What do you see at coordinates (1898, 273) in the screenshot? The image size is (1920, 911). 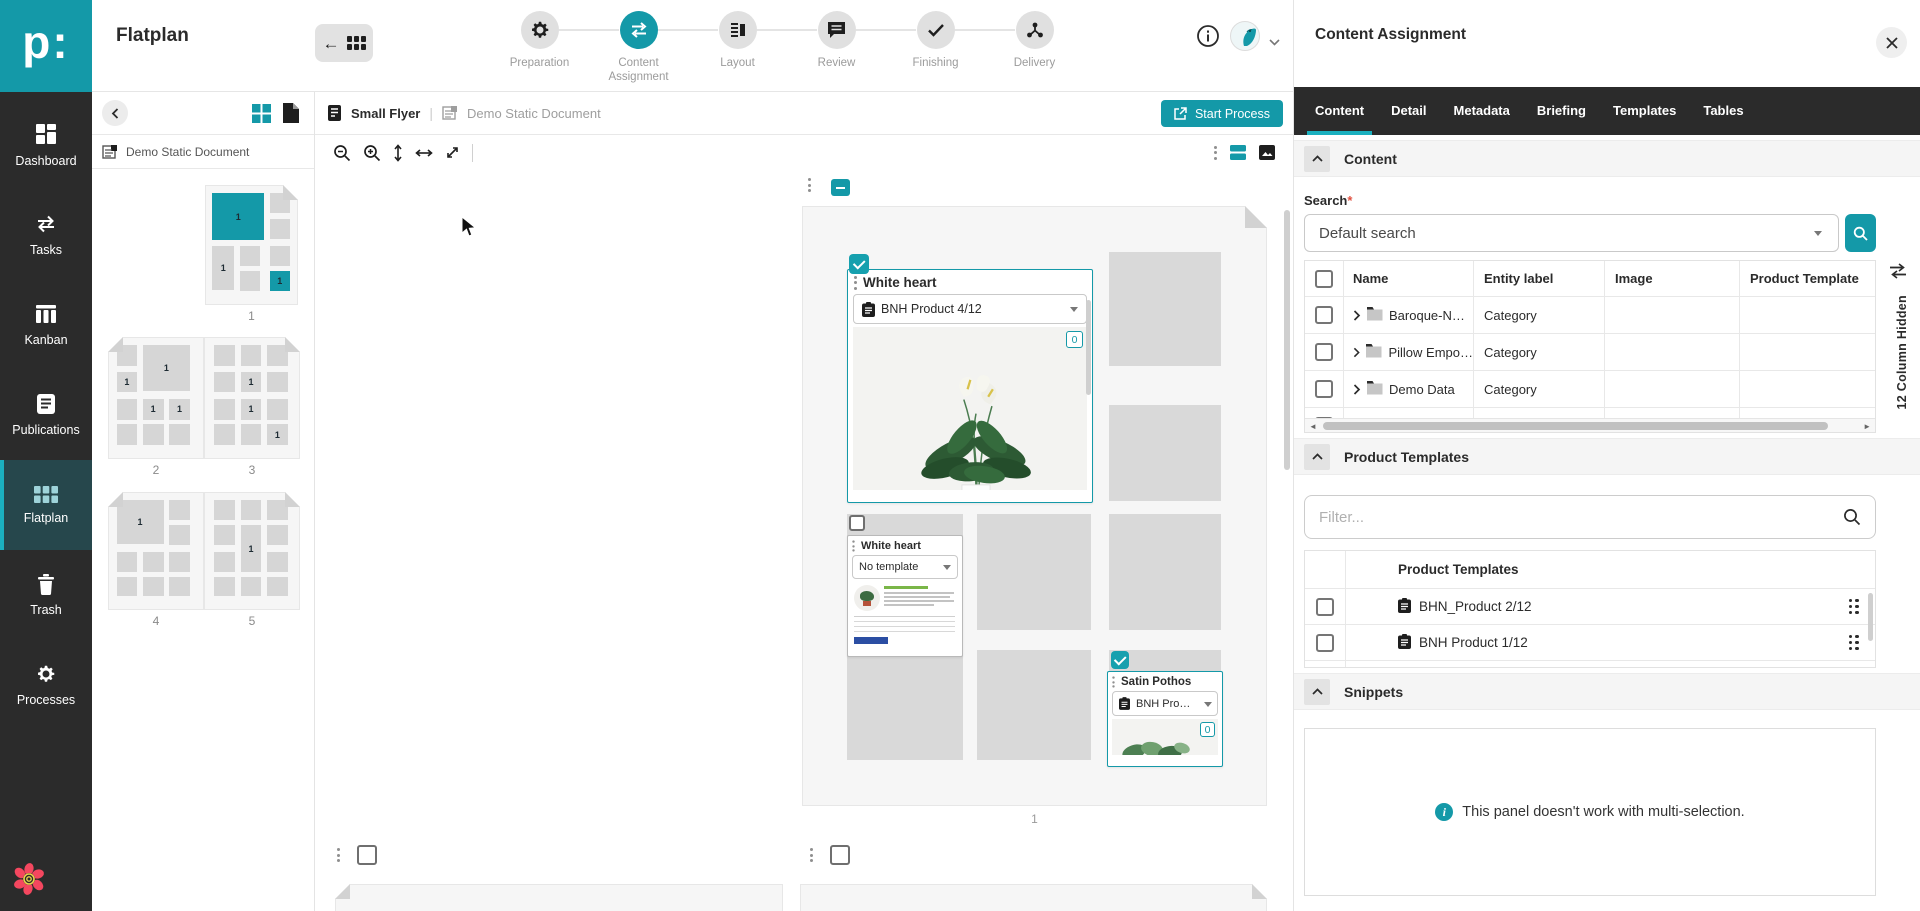 I see `column-settings-icon` at bounding box center [1898, 273].